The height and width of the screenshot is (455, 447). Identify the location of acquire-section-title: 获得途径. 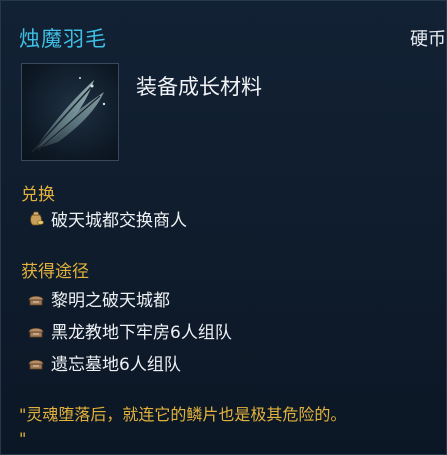
(55, 272).